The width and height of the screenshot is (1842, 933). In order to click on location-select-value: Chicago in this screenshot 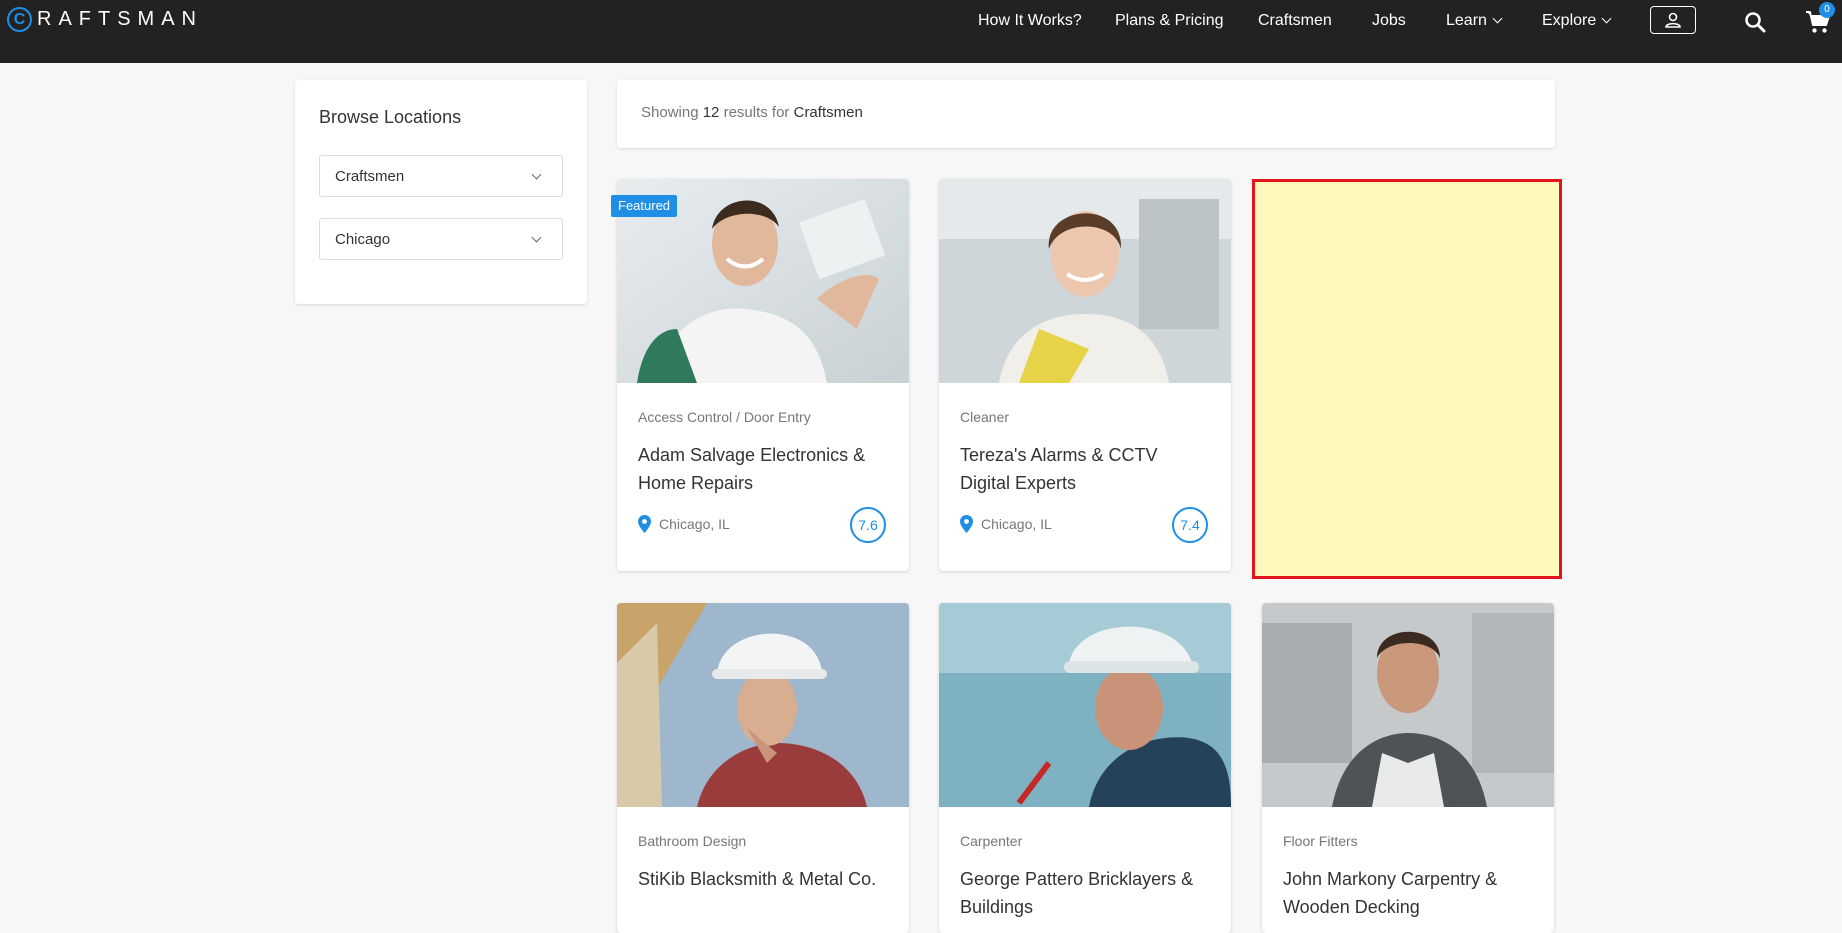, I will do `click(363, 239)`.